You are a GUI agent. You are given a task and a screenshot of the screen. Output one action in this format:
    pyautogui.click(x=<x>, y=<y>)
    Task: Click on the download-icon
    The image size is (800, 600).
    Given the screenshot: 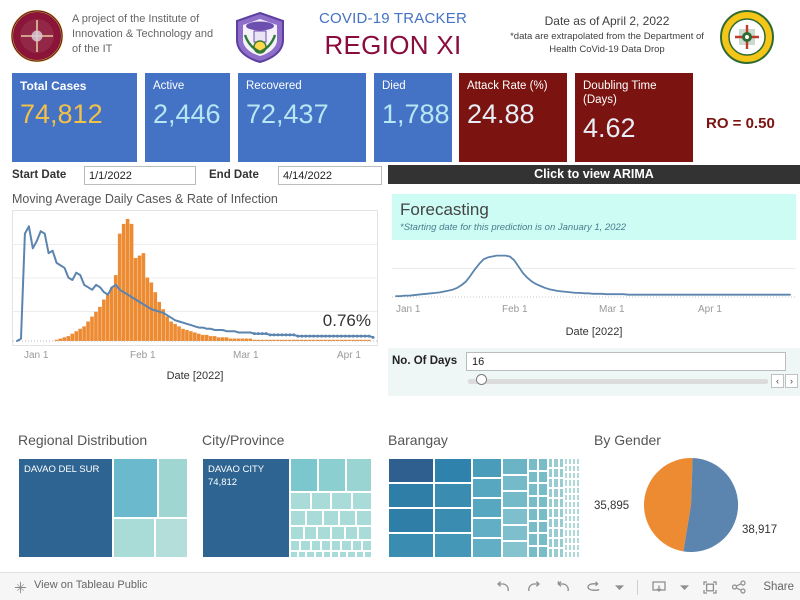 What is the action you would take?
    pyautogui.click(x=659, y=587)
    